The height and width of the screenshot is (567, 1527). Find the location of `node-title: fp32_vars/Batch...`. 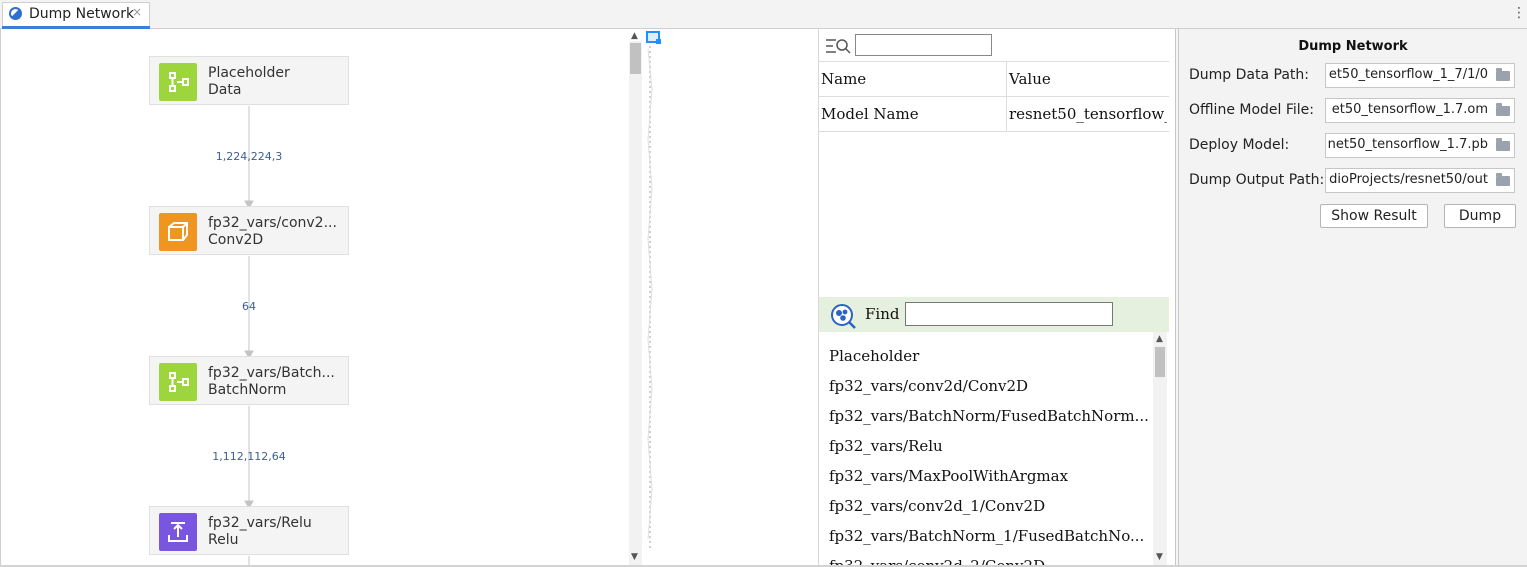

node-title: fp32_vars/Batch... is located at coordinates (271, 373).